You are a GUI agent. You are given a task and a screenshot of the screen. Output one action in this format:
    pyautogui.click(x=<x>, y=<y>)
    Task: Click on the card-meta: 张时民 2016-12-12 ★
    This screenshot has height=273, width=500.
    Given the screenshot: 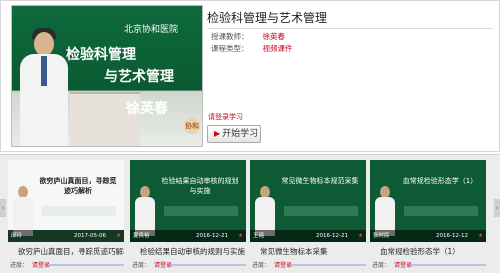 What is the action you would take?
    pyautogui.click(x=428, y=236)
    